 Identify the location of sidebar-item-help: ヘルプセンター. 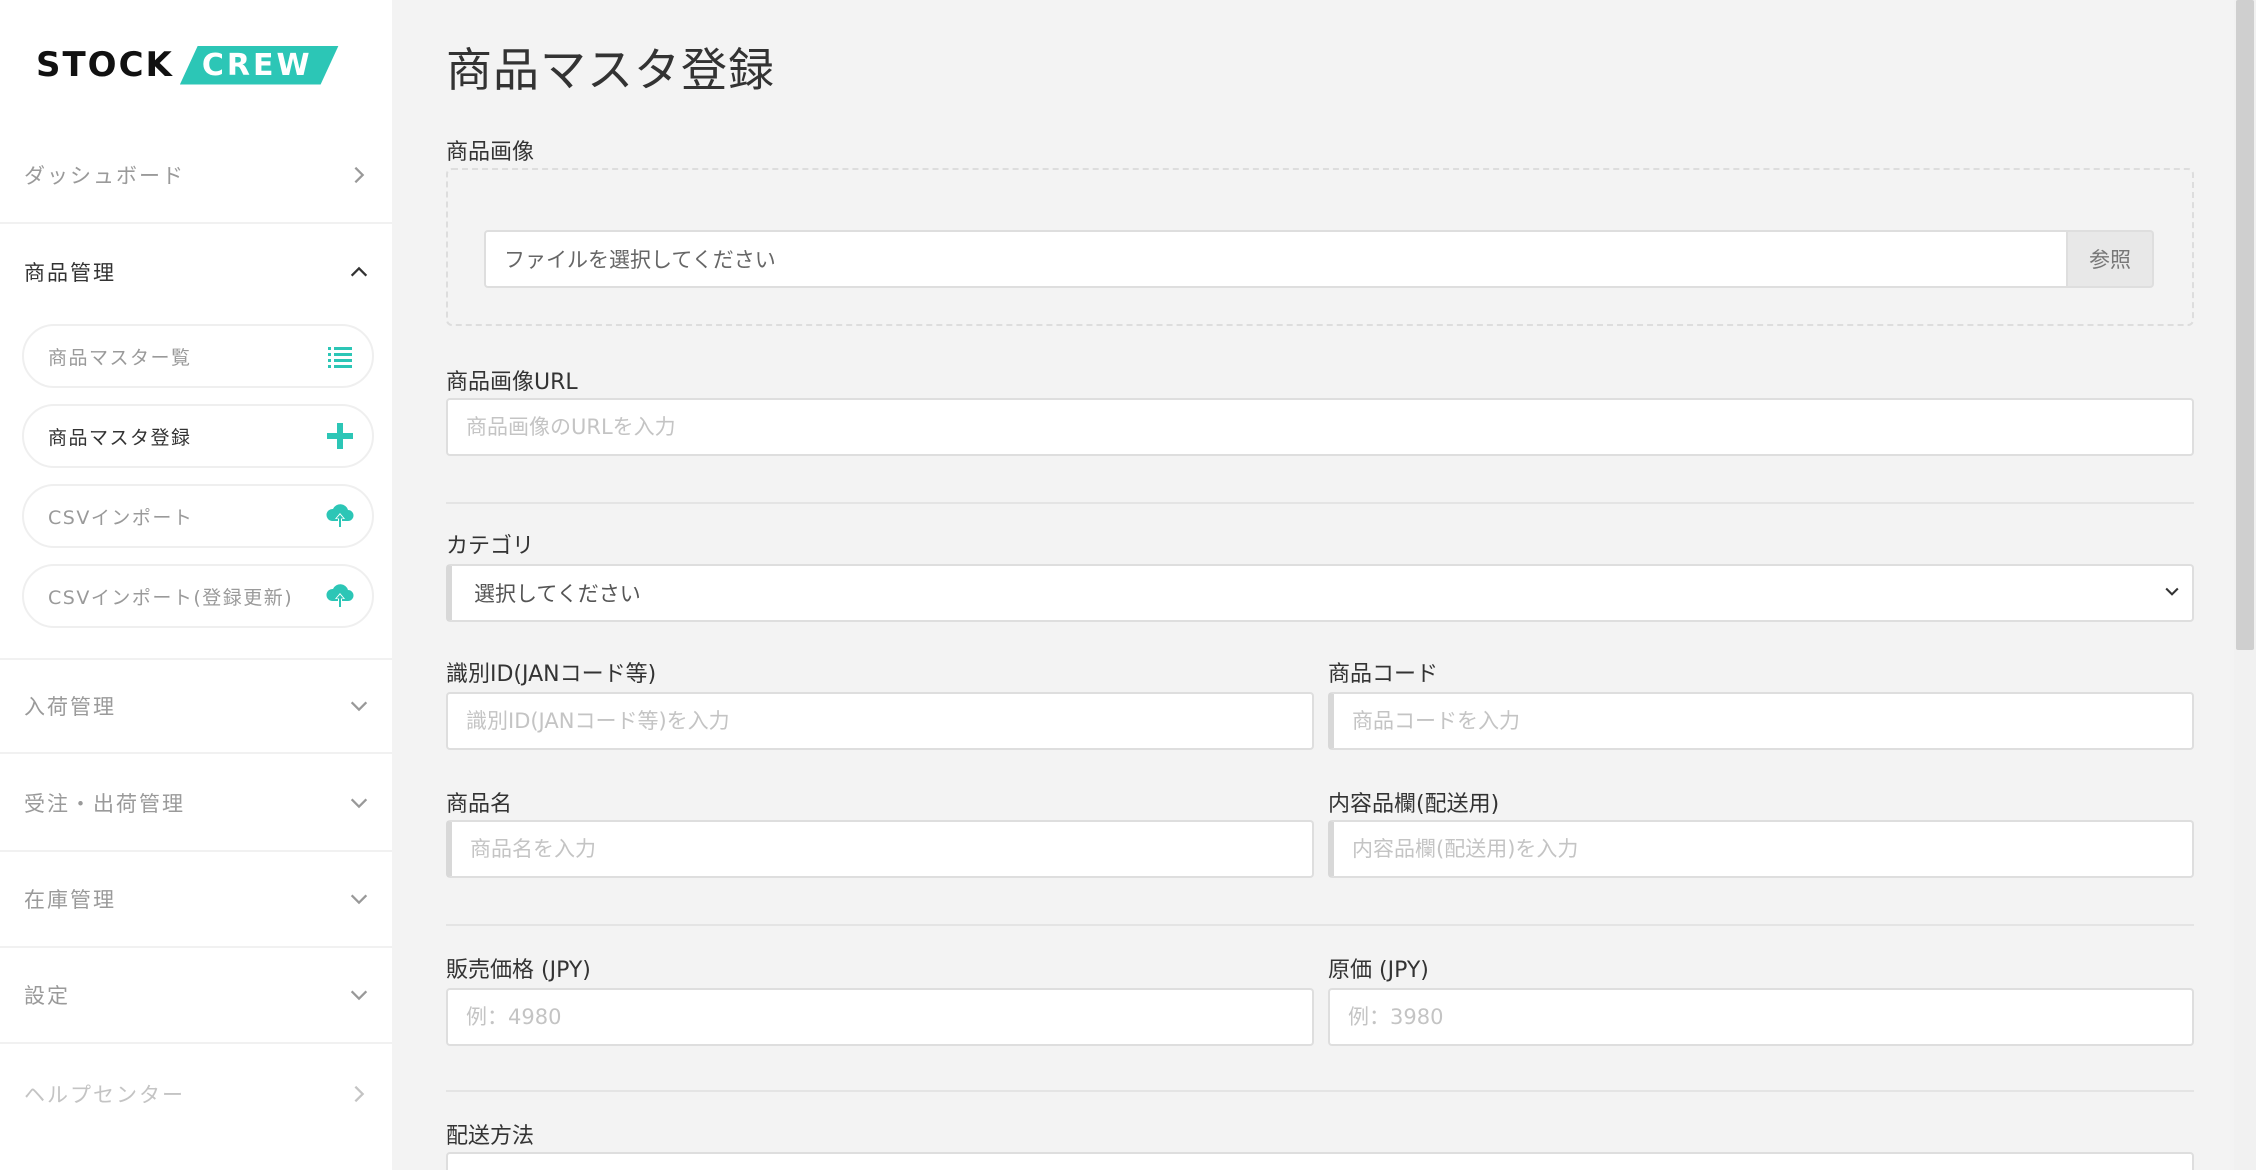
(196, 1094).